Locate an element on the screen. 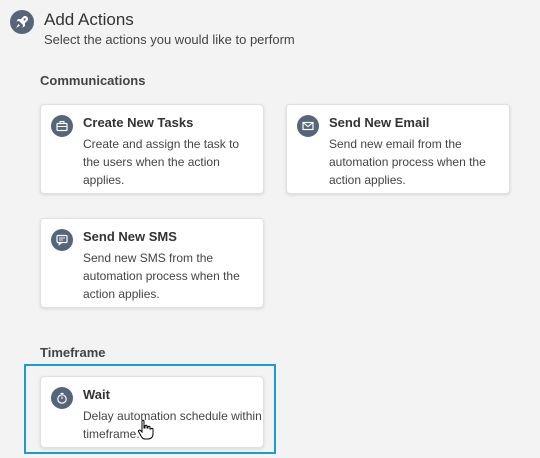 The image size is (540, 458). section-label-timeframe: Timeframe is located at coordinates (73, 352).